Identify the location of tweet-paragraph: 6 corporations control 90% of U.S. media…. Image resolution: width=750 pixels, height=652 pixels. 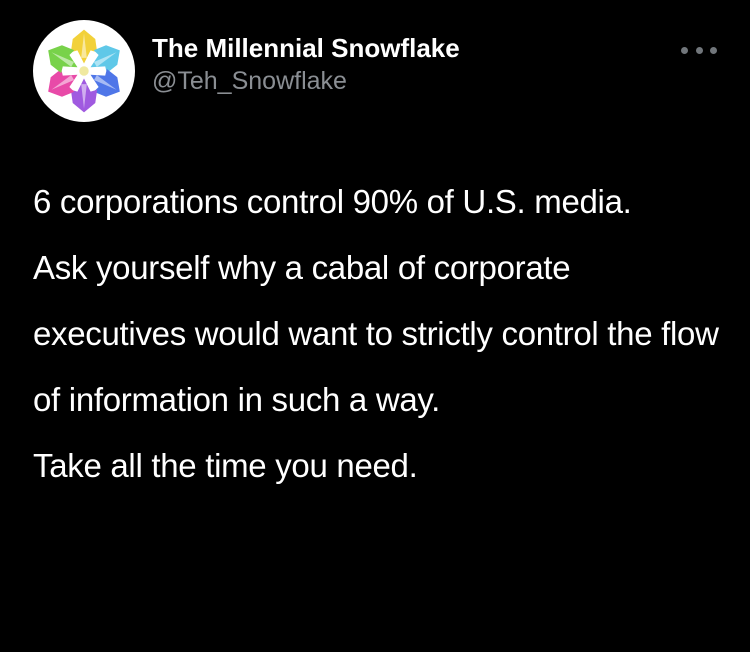
(332, 201).